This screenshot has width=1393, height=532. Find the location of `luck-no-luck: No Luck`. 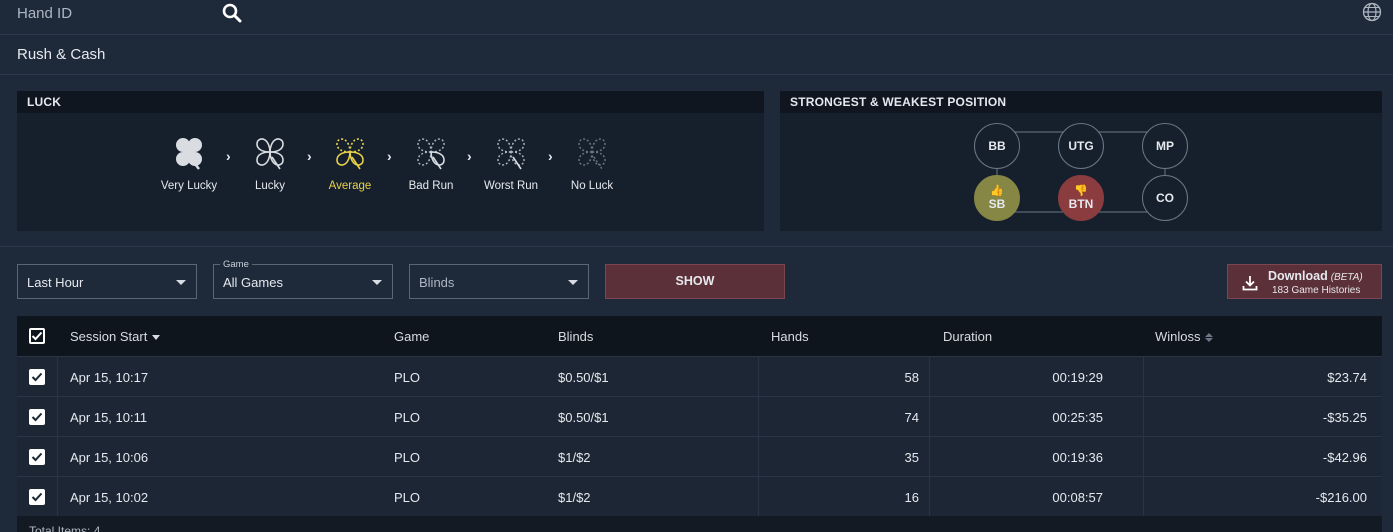

luck-no-luck: No Luck is located at coordinates (592, 163).